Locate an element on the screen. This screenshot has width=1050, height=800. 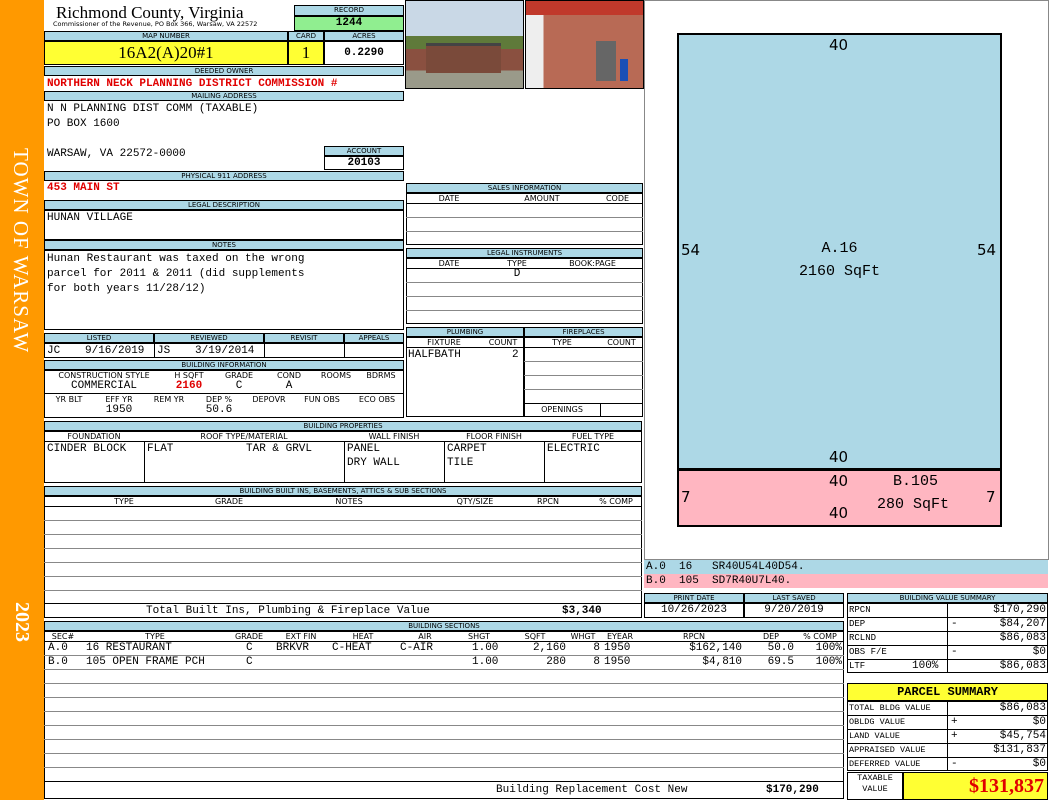
builtins-header: NOTES is located at coordinates (349, 501).